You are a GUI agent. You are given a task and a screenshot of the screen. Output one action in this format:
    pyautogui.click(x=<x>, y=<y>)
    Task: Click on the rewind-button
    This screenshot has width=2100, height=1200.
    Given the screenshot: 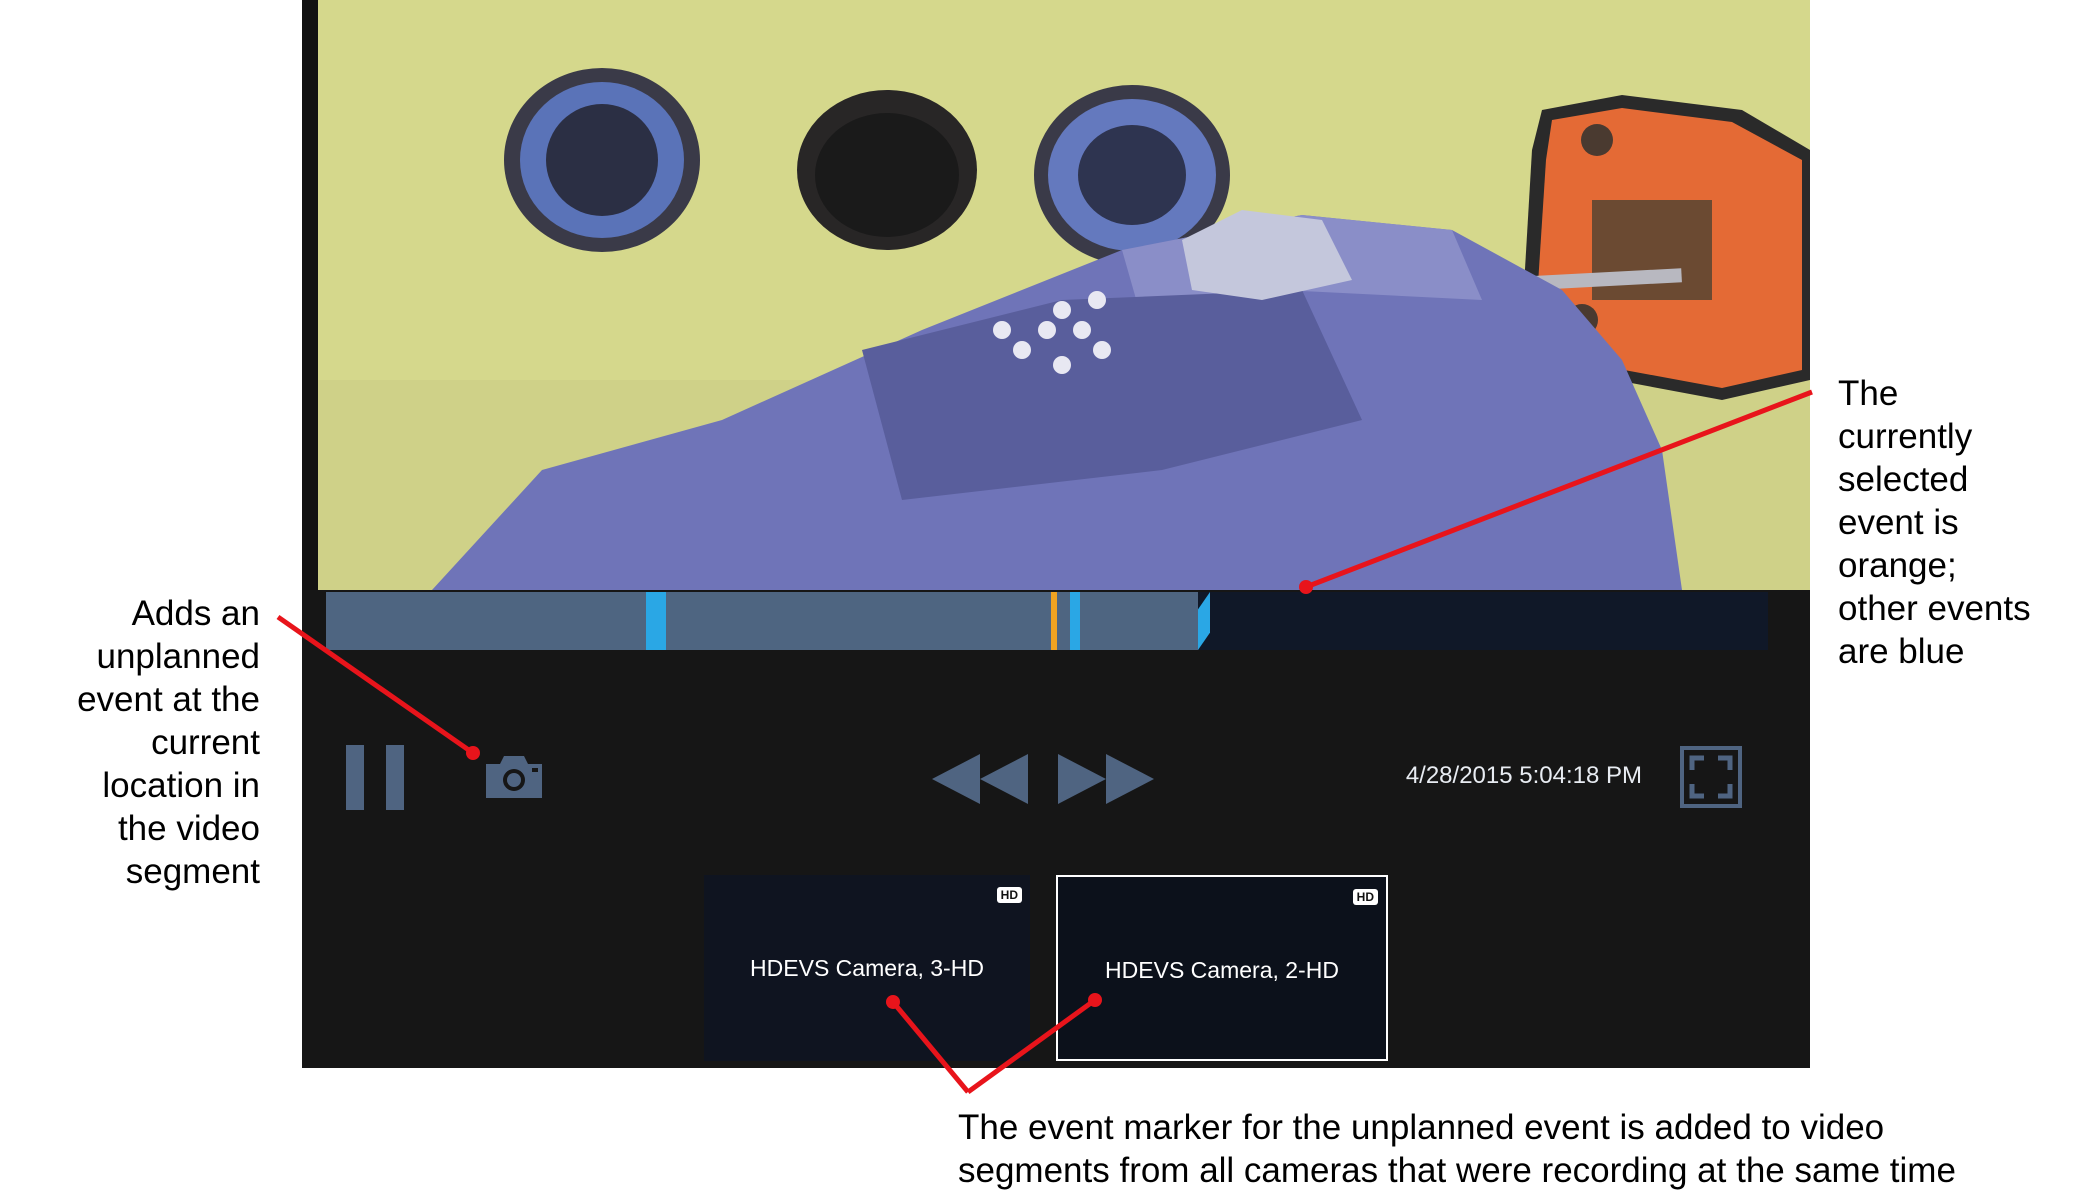 What is the action you would take?
    pyautogui.click(x=980, y=779)
    